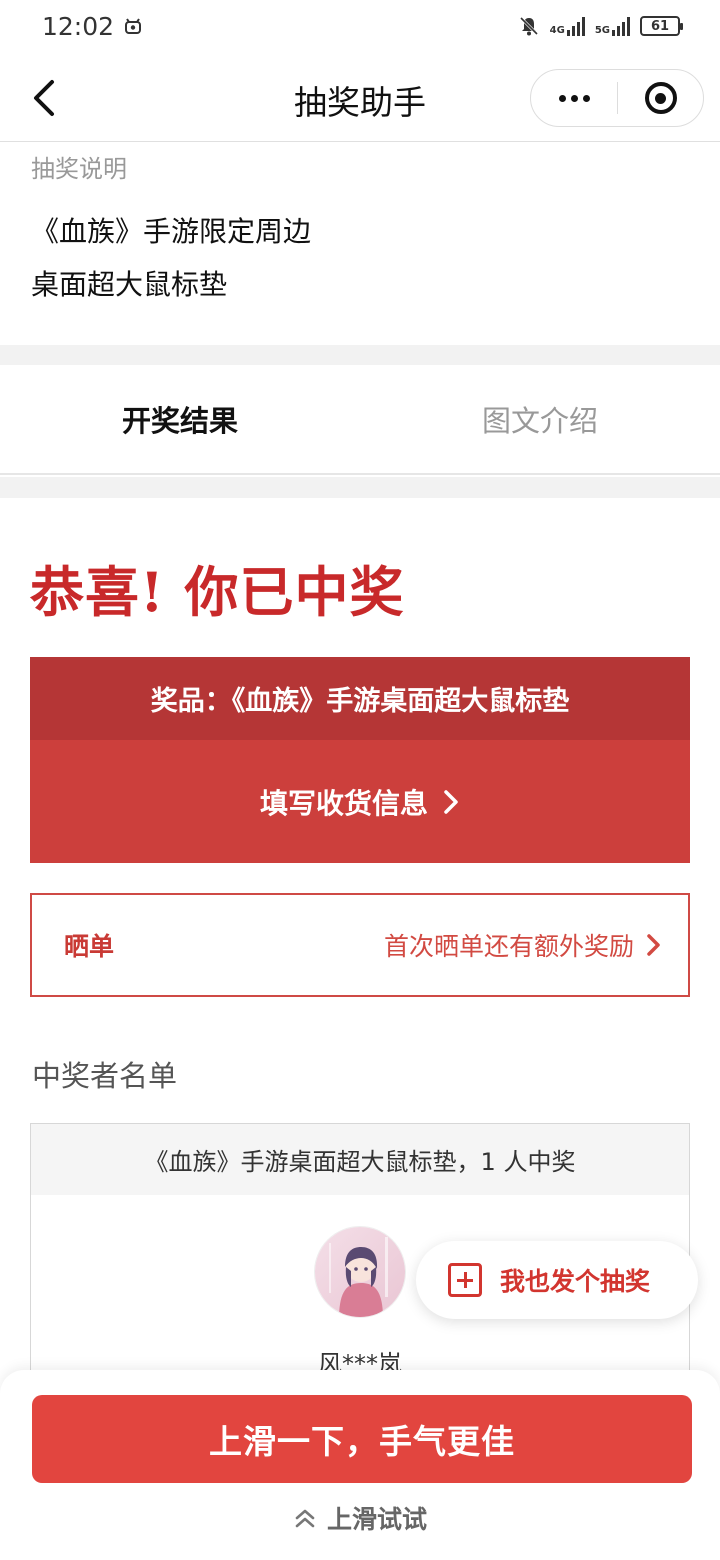 Image resolution: width=720 pixels, height=1560 pixels. I want to click on double-chevron-up-icon, so click(305, 1518).